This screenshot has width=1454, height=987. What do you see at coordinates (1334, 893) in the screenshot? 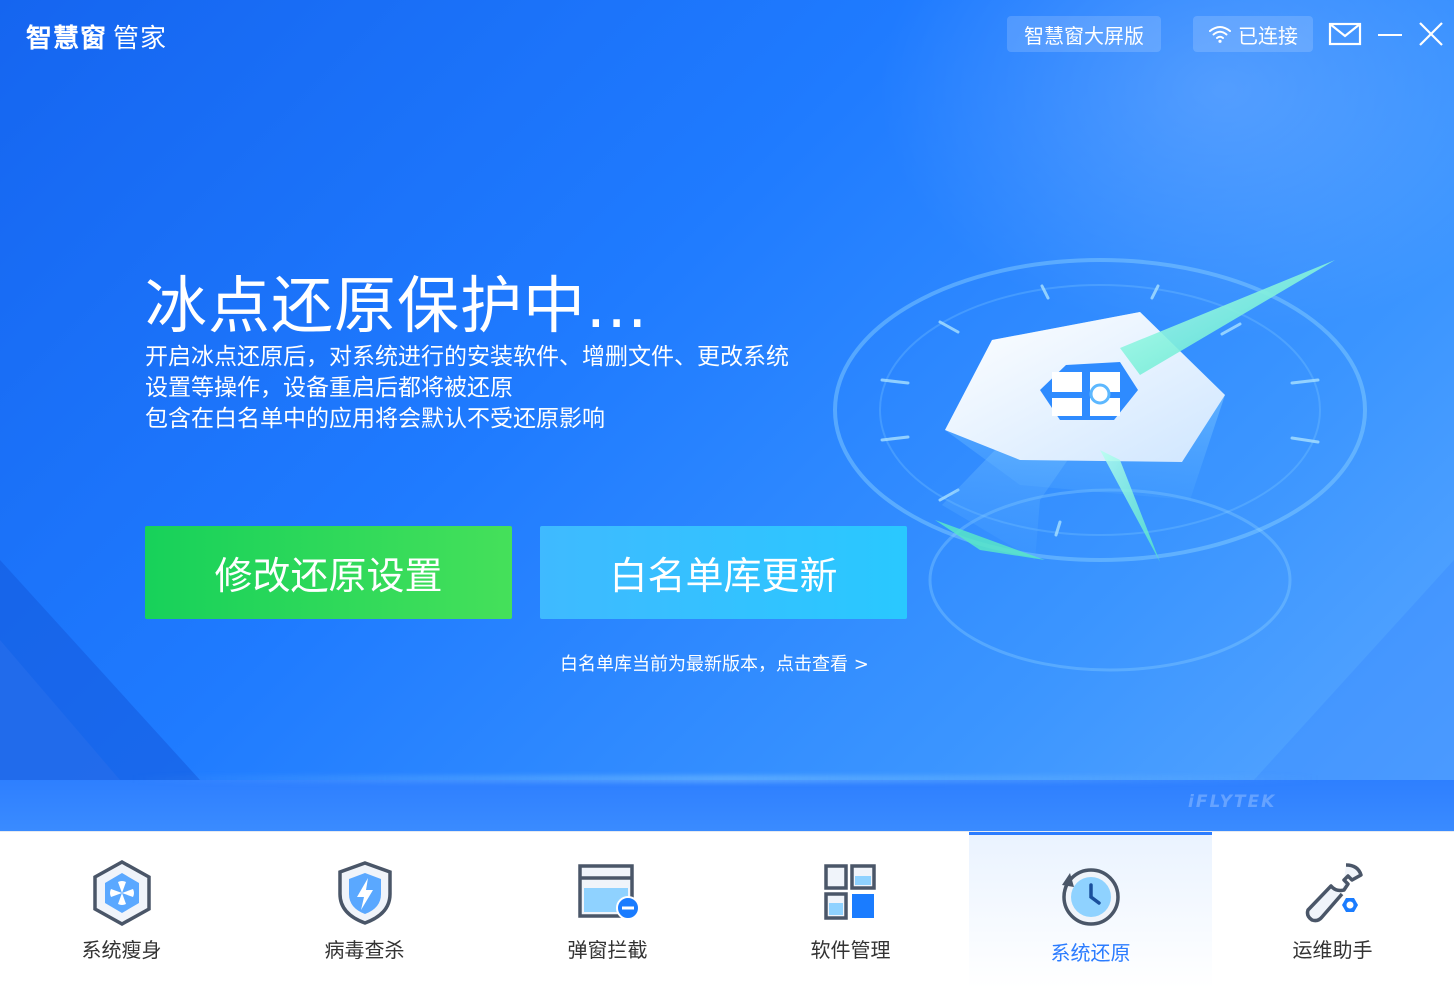
I see `wrench-icon` at bounding box center [1334, 893].